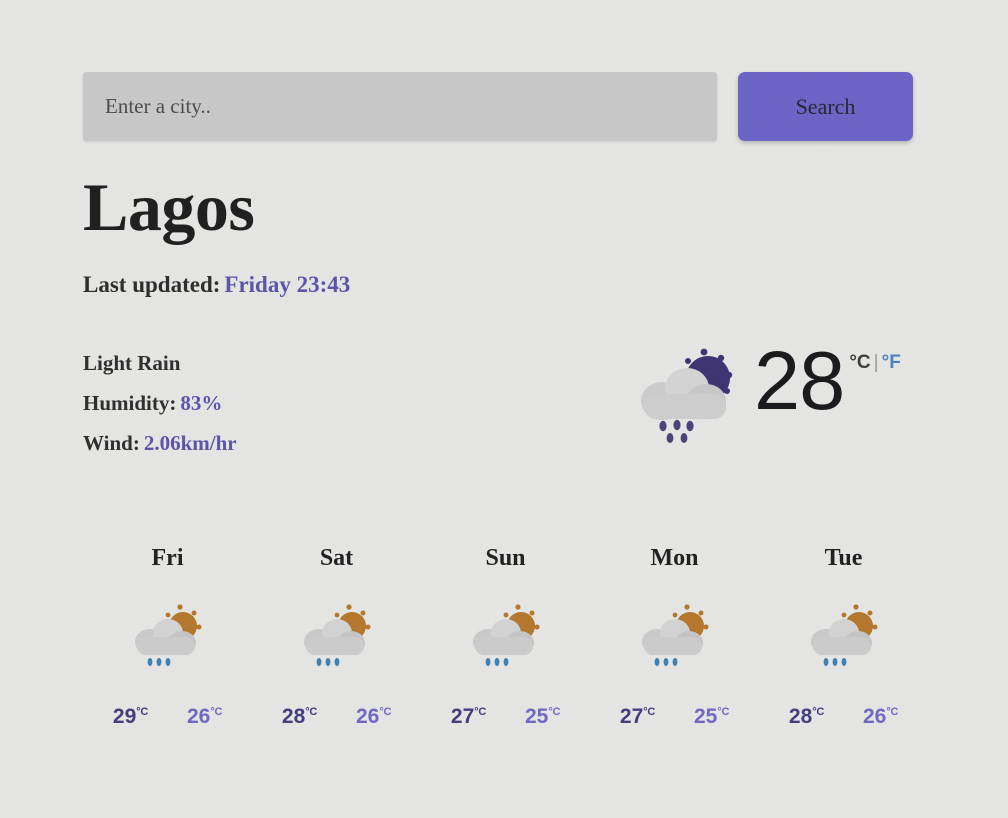 Image resolution: width=1008 pixels, height=818 pixels. Describe the element at coordinates (111, 443) in the screenshot. I see `wind-label: Wind:` at that location.